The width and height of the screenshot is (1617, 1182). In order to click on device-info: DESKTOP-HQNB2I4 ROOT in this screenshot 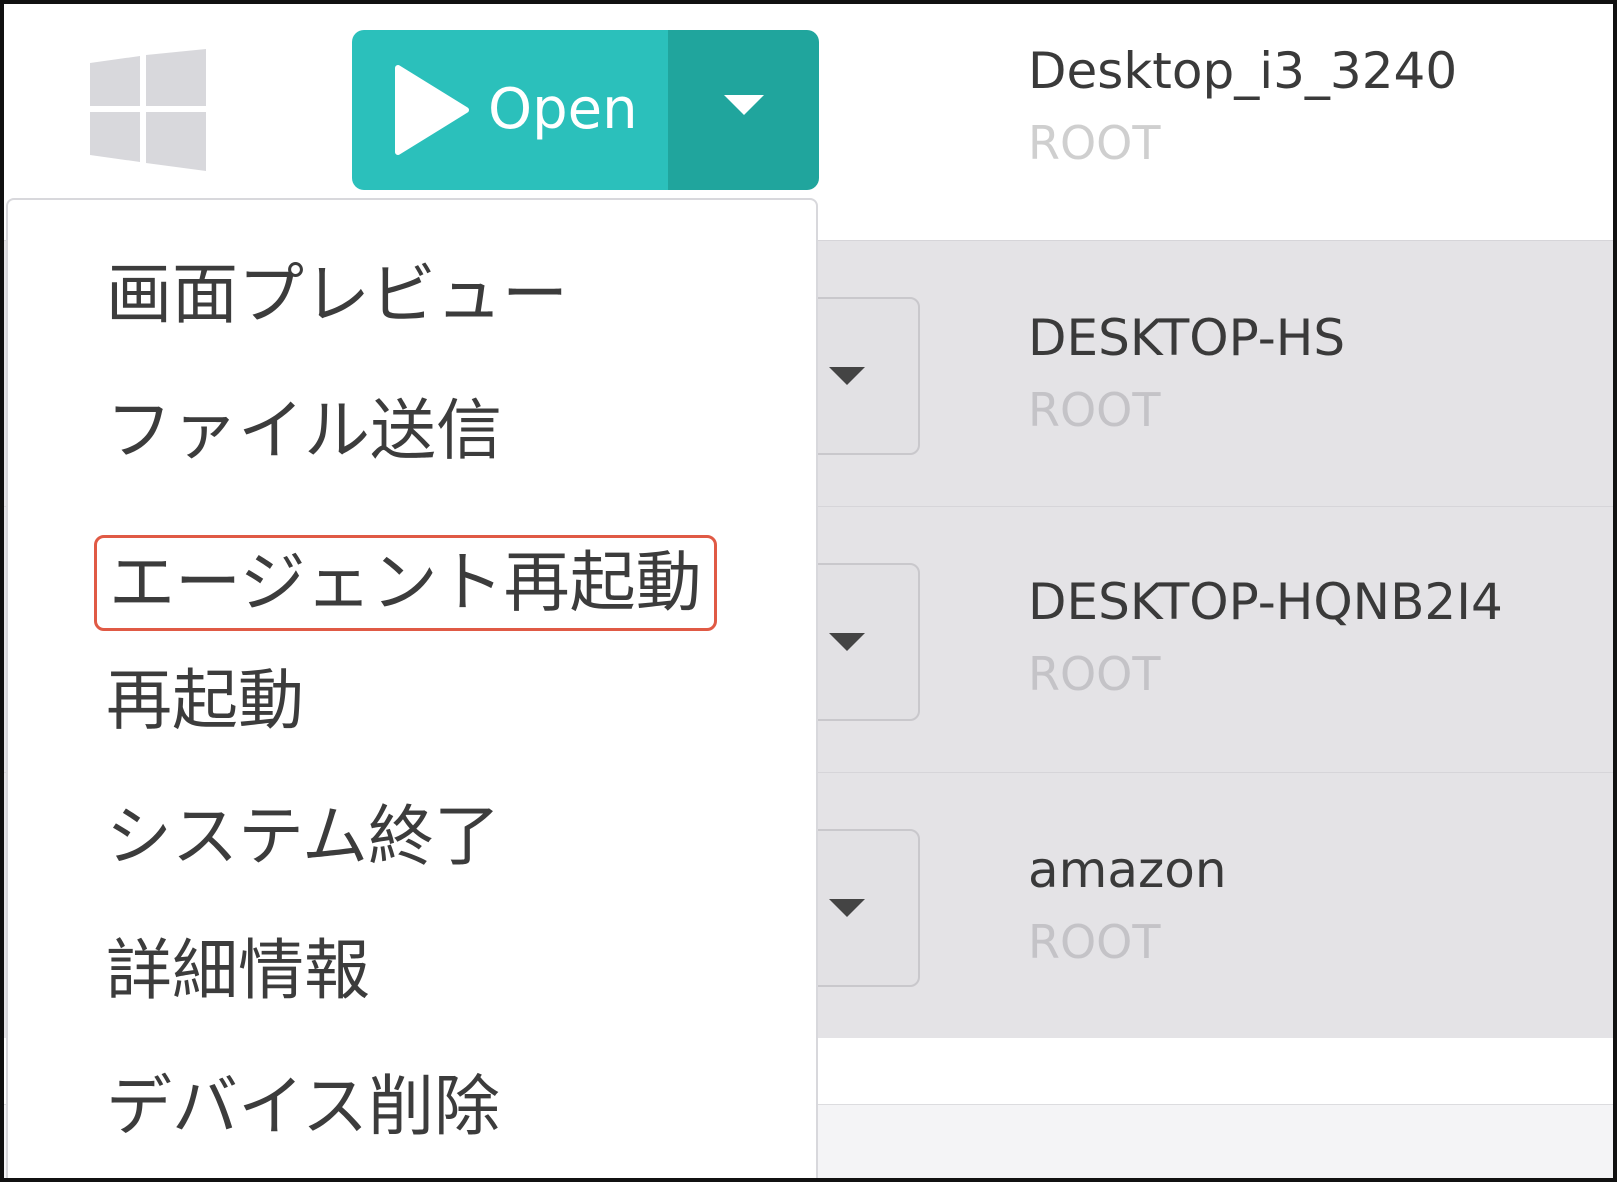, I will do `click(1265, 637)`.